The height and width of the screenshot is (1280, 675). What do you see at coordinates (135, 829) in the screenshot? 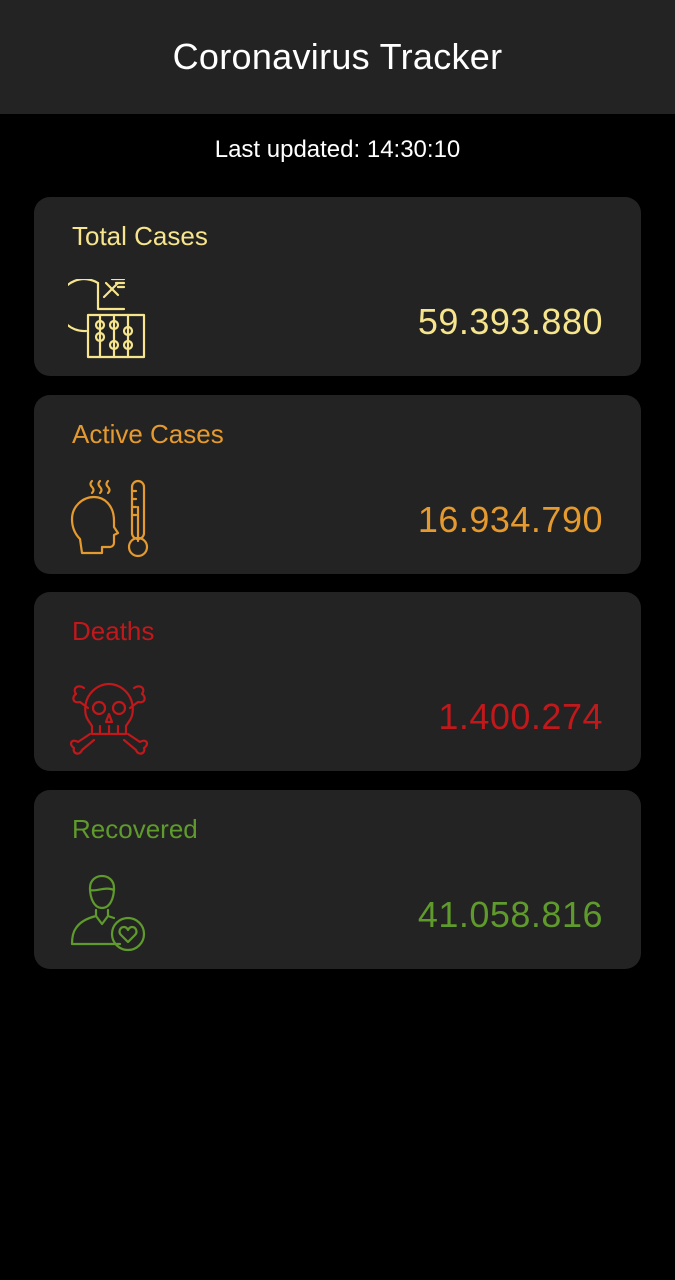
I see `card-title: Recovered` at bounding box center [135, 829].